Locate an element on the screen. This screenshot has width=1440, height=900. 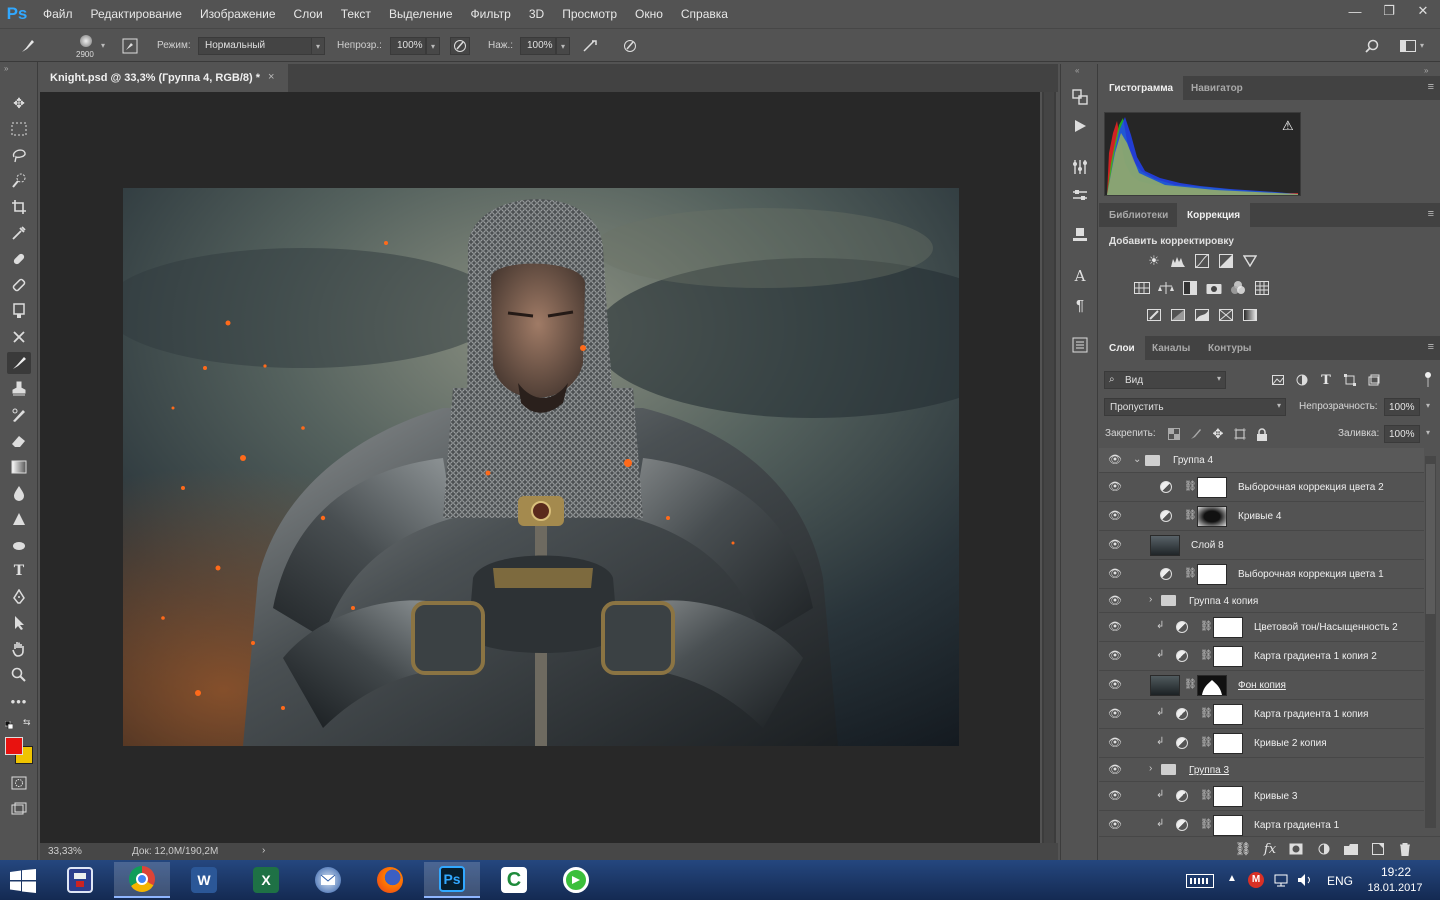
pen-tool-icon is located at coordinates (19, 597).